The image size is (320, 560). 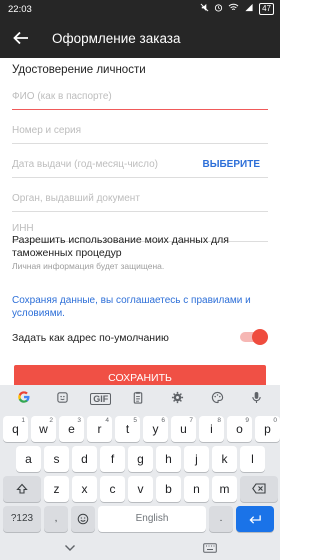 I want to click on backspace-key, so click(x=259, y=489).